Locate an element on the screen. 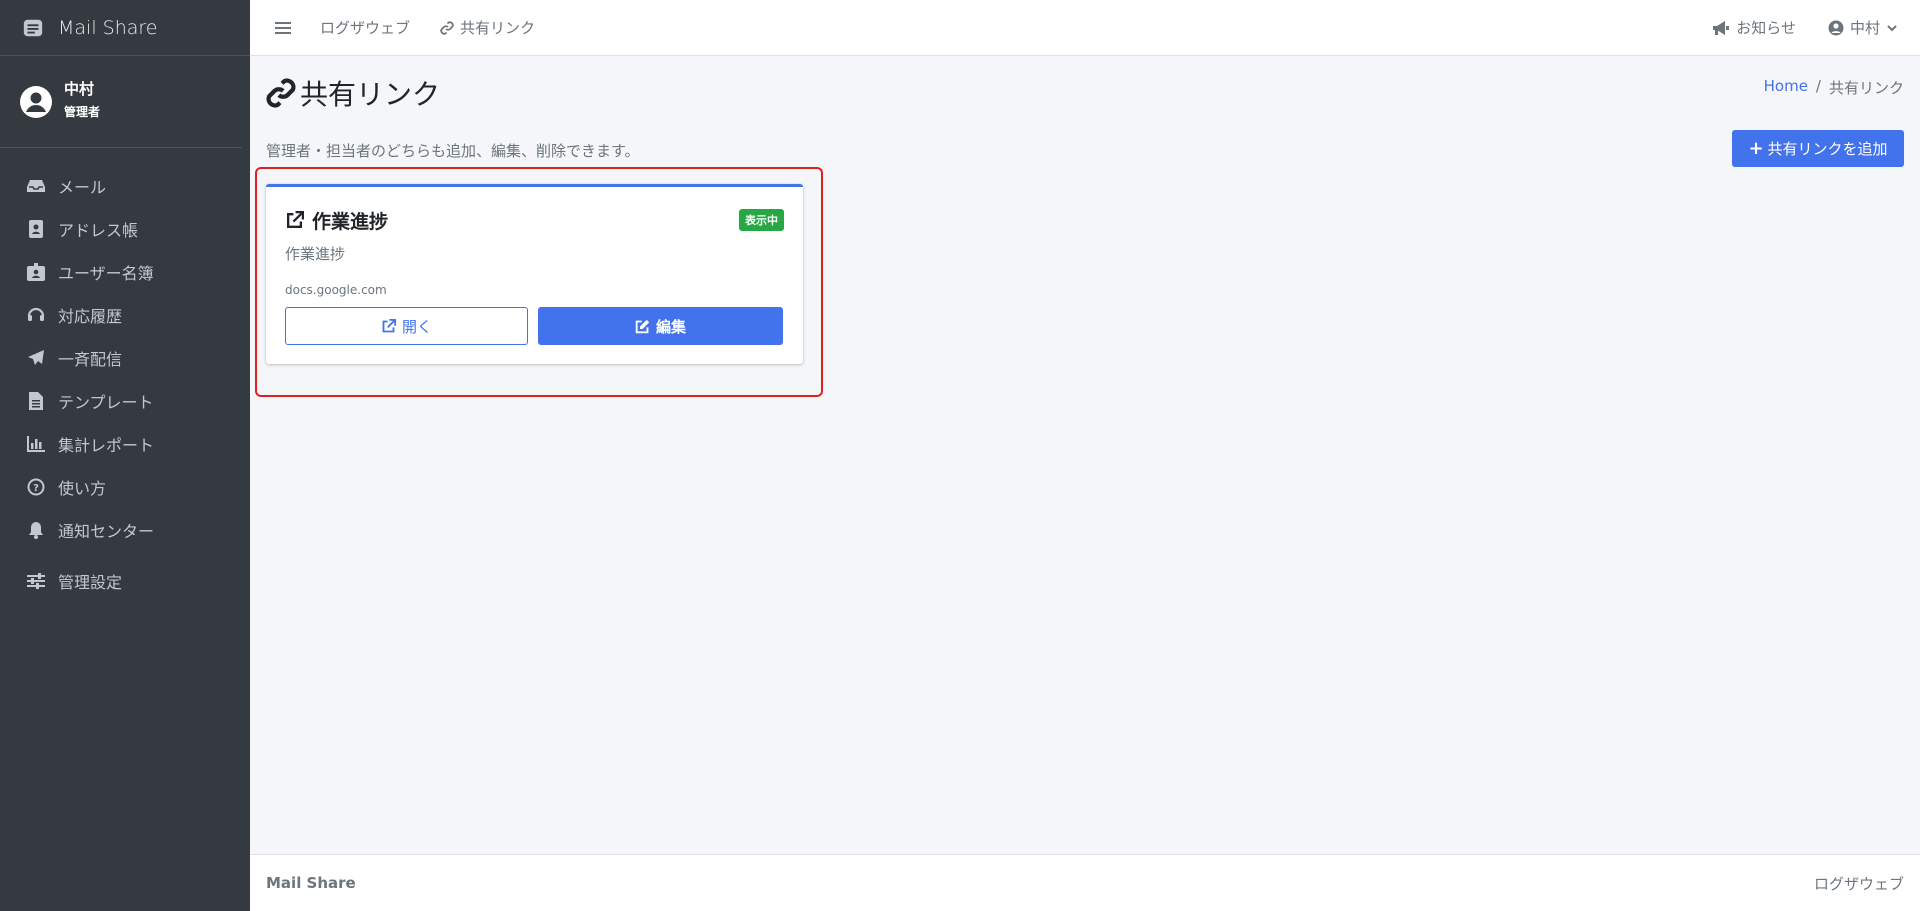  plus-icon: + is located at coordinates (1756, 148).